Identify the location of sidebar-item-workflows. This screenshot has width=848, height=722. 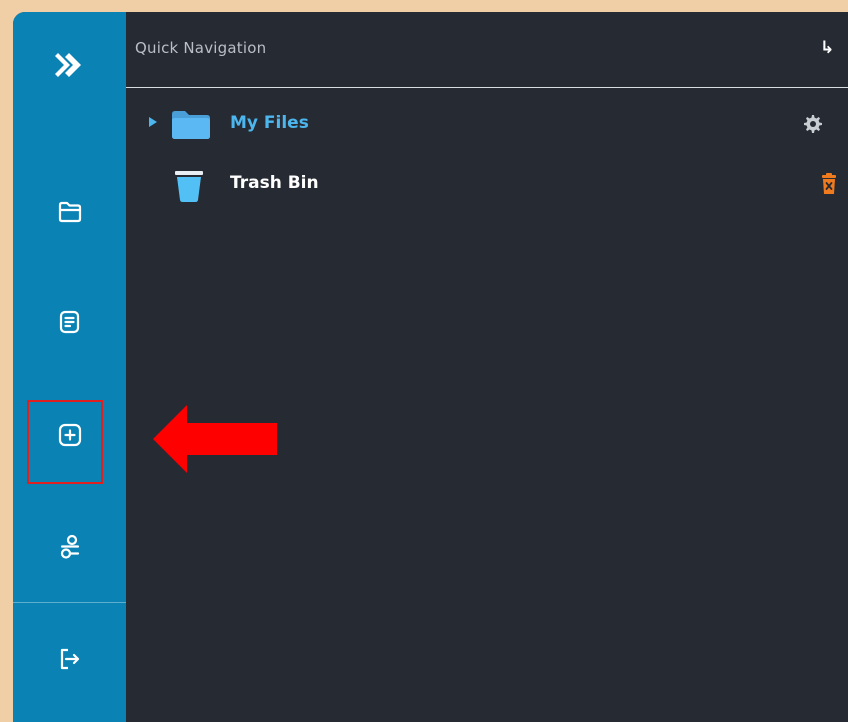
(69, 547).